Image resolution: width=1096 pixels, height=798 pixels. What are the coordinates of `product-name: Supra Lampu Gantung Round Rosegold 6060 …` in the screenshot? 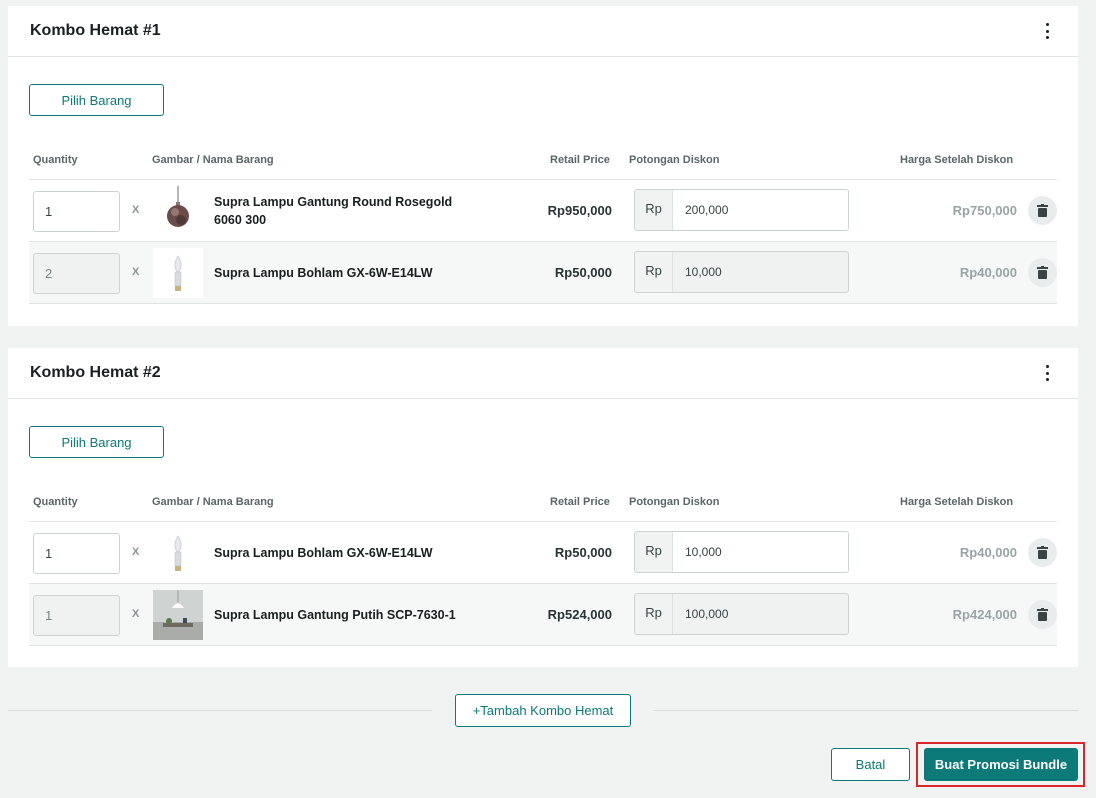 It's located at (333, 211).